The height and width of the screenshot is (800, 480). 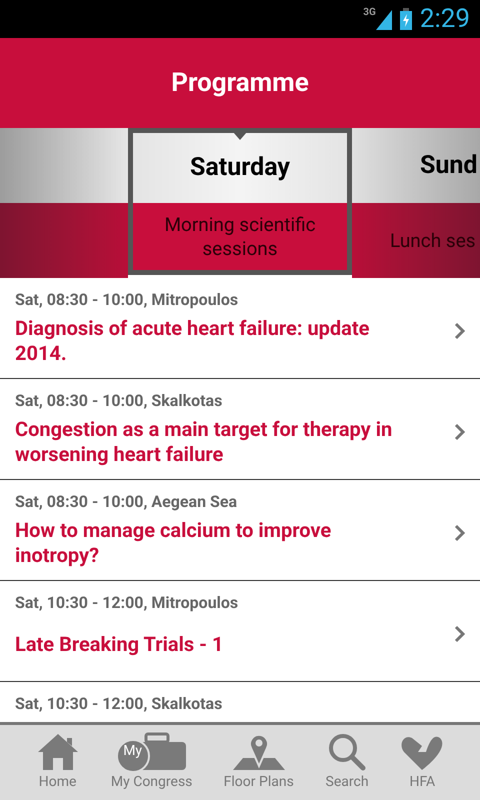 I want to click on session-row: Sat, 10:30 - 12:00, Mitropoulos Late Breaking Trials - 1, so click(x=240, y=631).